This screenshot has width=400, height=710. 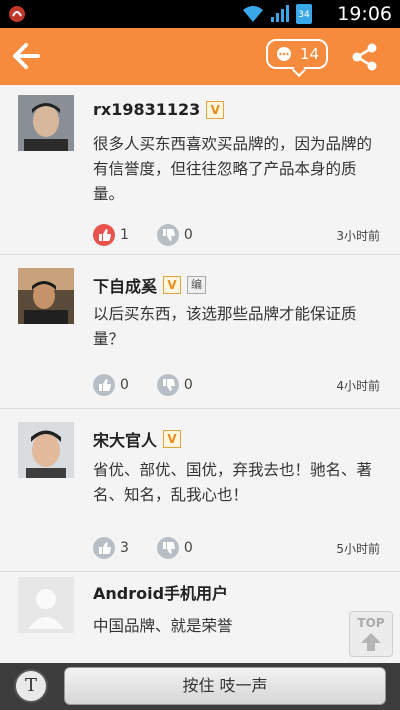 I want to click on comment-username: 下自成奚 V 编, so click(x=150, y=285).